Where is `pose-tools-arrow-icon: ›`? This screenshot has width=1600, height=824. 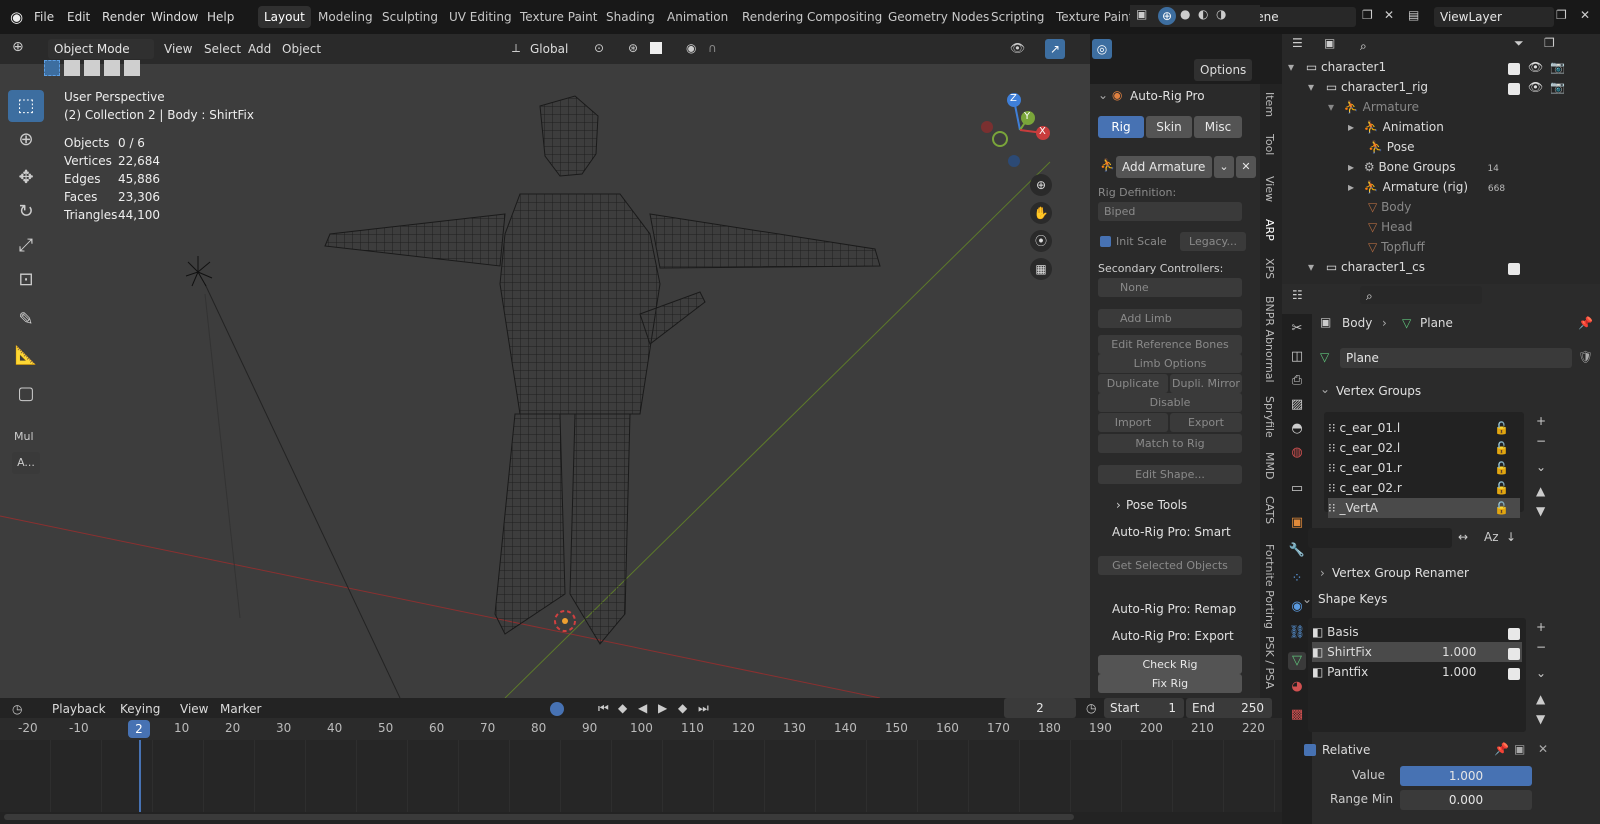 pose-tools-arrow-icon: › is located at coordinates (1118, 505).